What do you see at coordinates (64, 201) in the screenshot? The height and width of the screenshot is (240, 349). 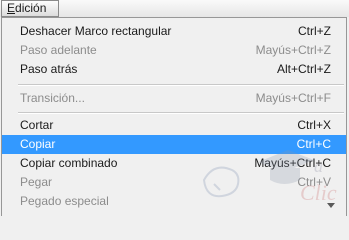 I see `menu-item-label: Pegado especial` at bounding box center [64, 201].